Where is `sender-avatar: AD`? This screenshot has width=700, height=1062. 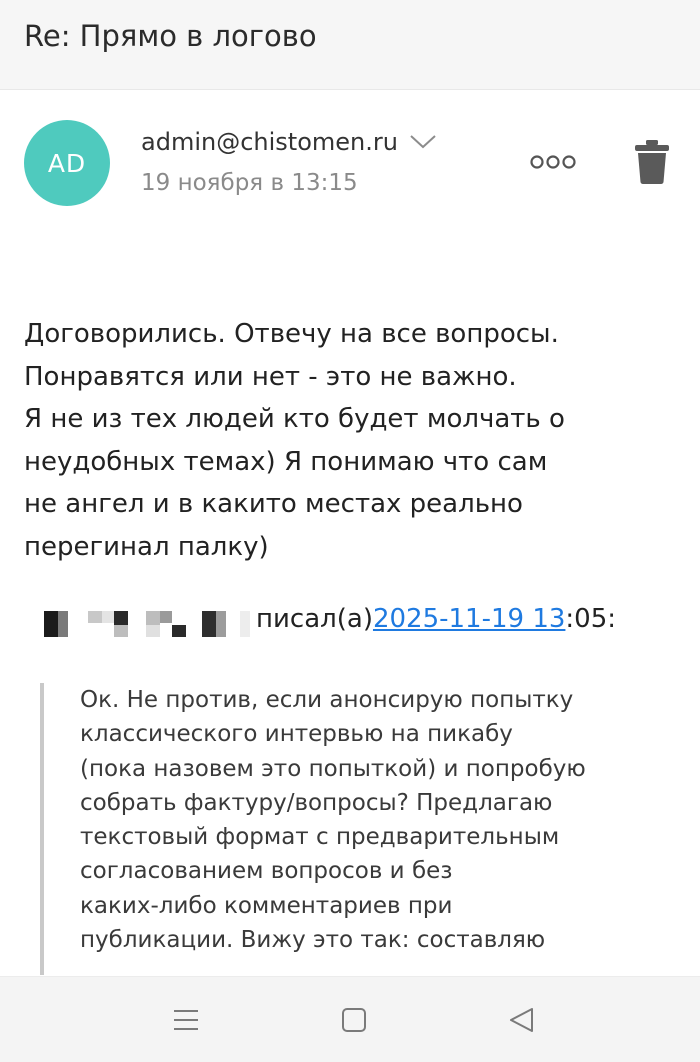
sender-avatar: AD is located at coordinates (67, 163).